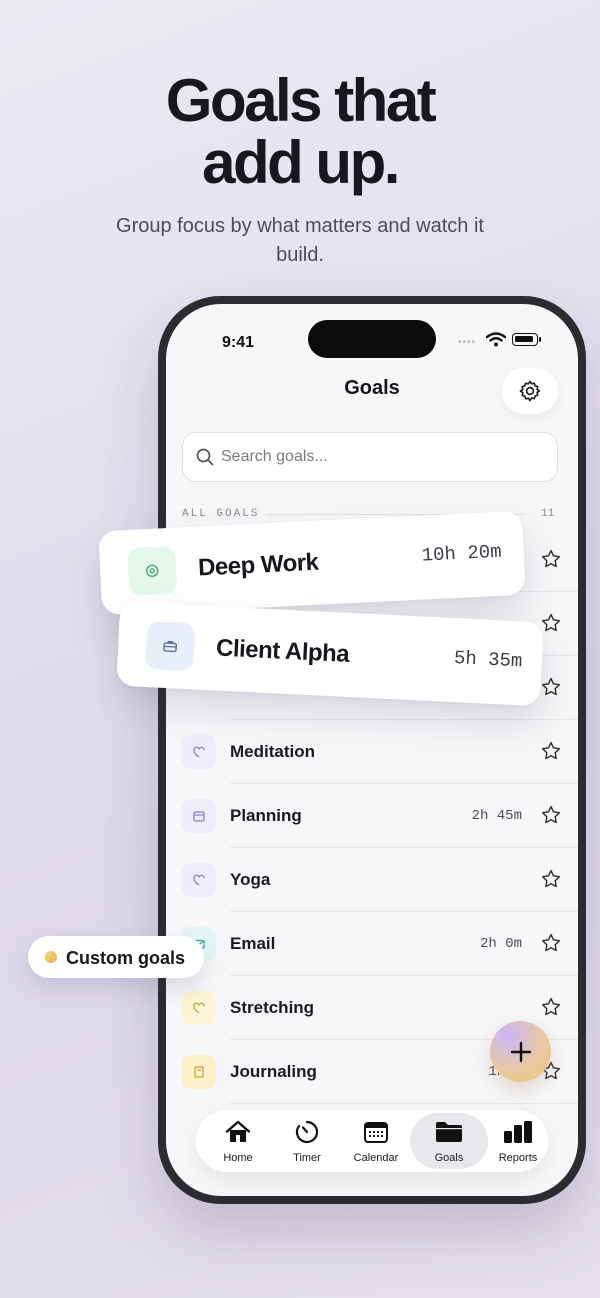 The image size is (600, 1298). I want to click on timer-icon, so click(307, 1132).